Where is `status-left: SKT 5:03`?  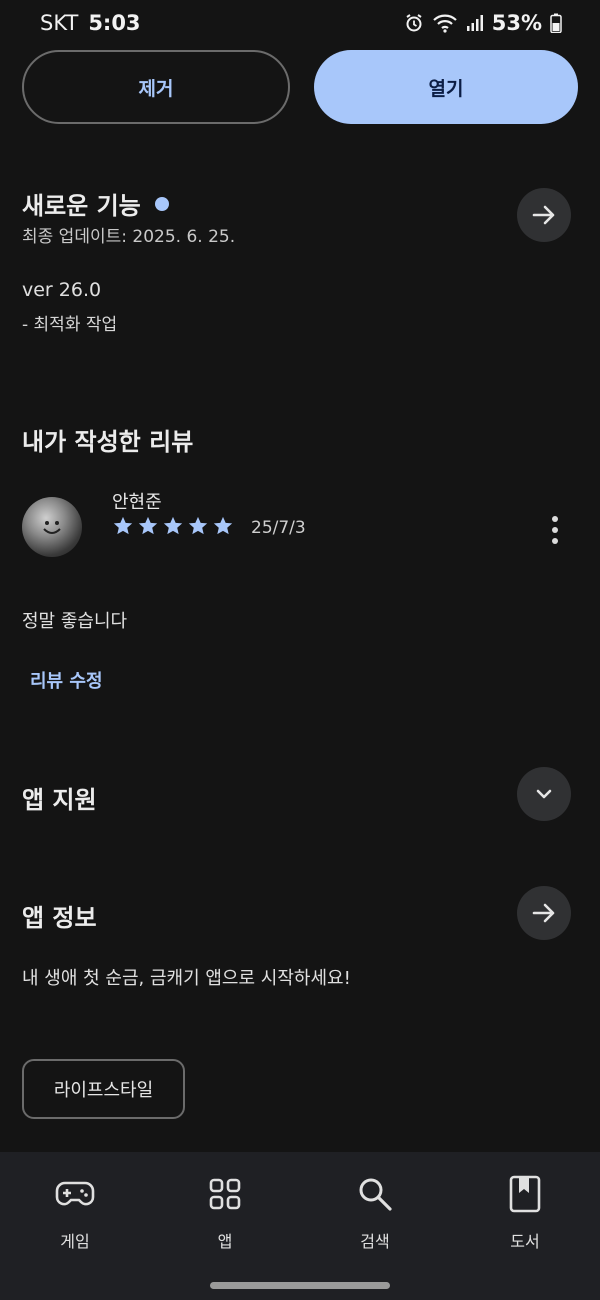 status-left: SKT 5:03 is located at coordinates (90, 23).